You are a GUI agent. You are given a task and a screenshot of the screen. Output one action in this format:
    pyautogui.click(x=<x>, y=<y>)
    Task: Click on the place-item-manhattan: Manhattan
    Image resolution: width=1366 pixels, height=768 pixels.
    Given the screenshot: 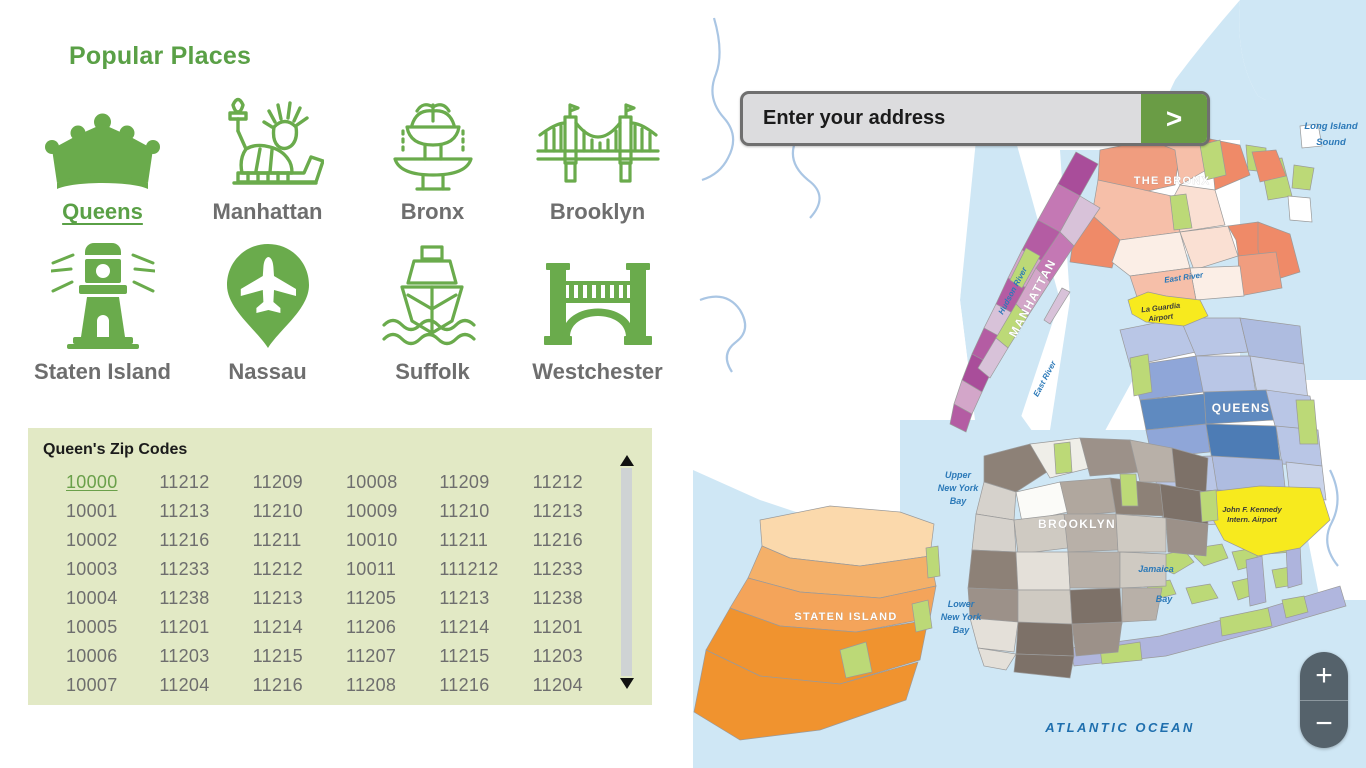 What is the action you would take?
    pyautogui.click(x=267, y=151)
    